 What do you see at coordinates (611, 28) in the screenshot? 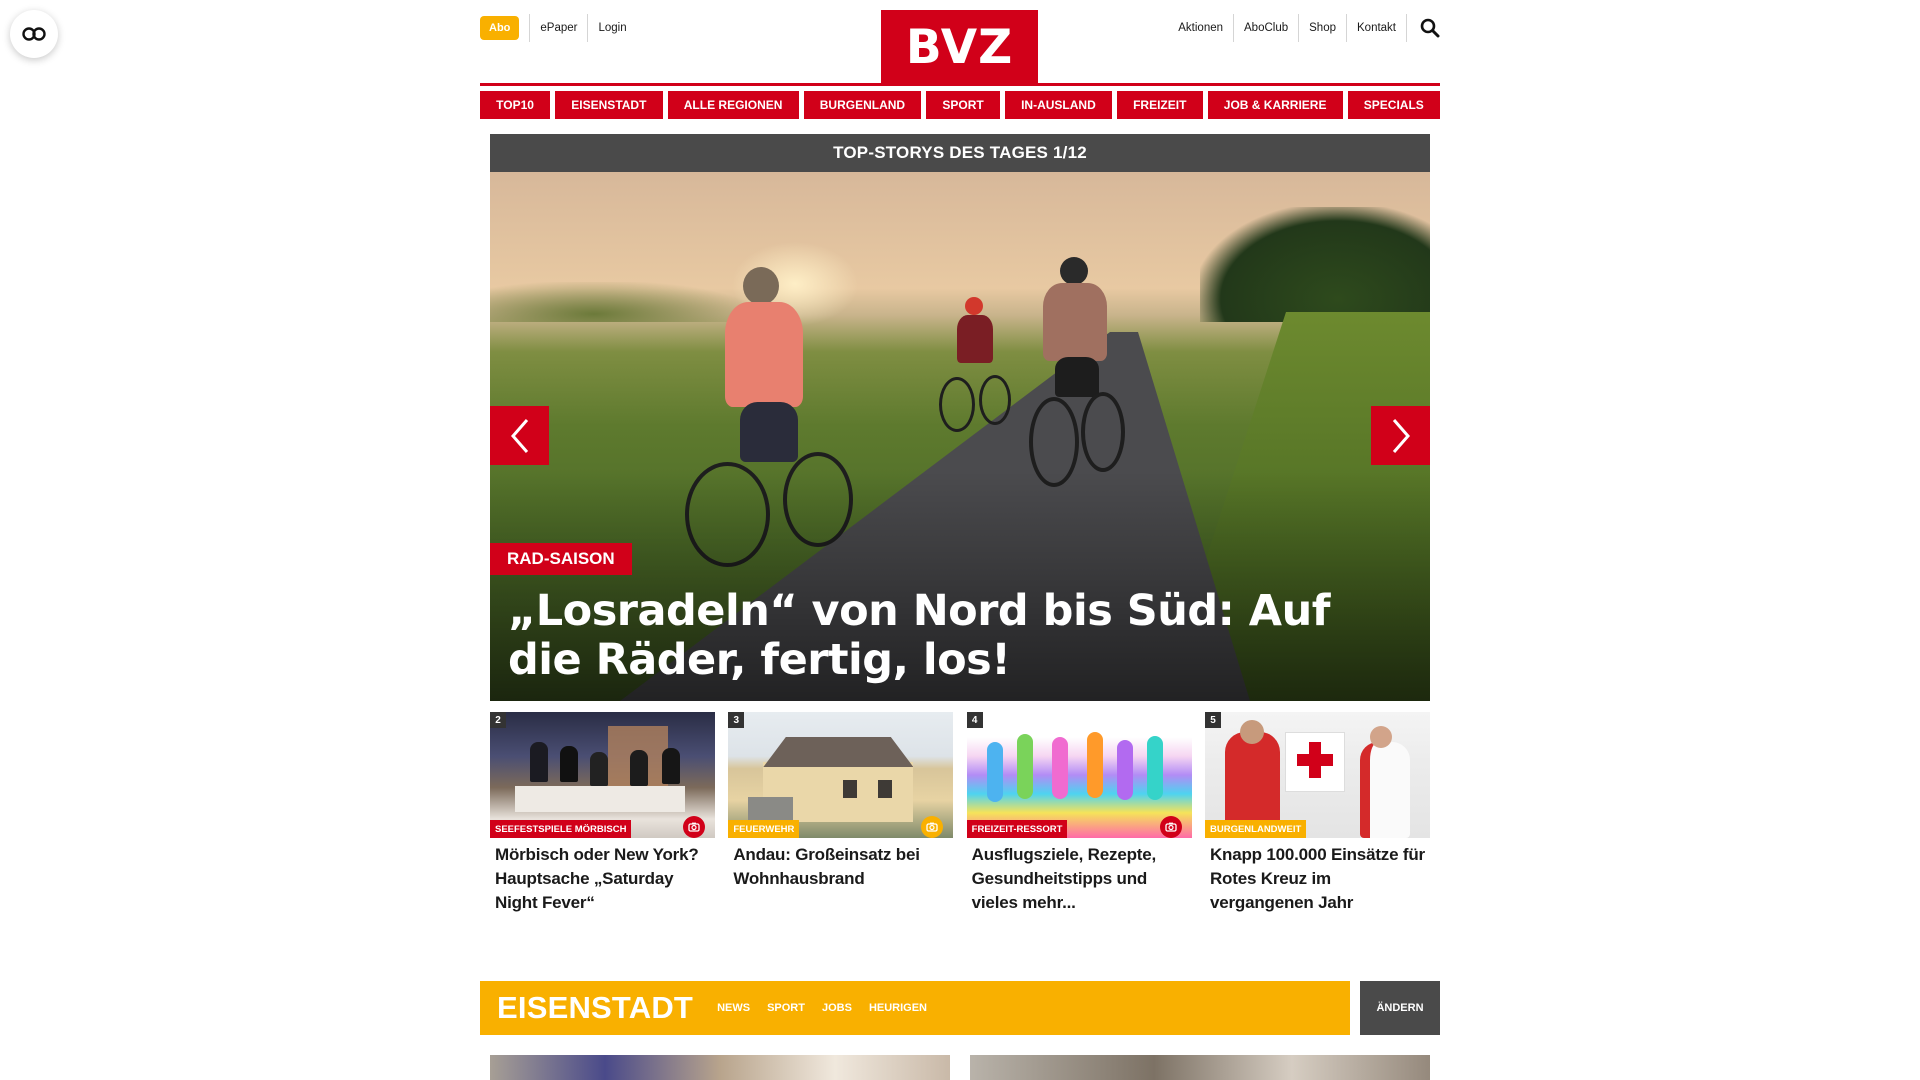
I see `login-link: Login` at bounding box center [611, 28].